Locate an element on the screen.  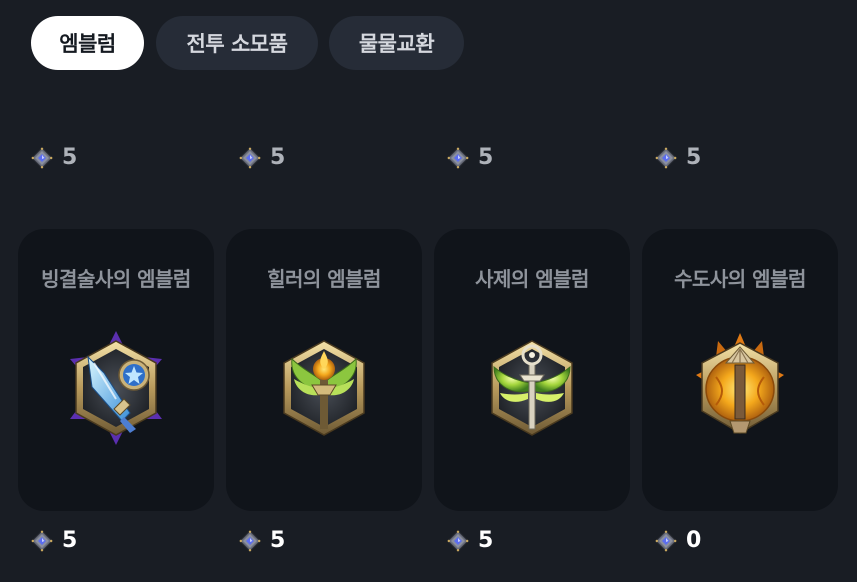
frost-mage-emblem-icon is located at coordinates (116, 388).